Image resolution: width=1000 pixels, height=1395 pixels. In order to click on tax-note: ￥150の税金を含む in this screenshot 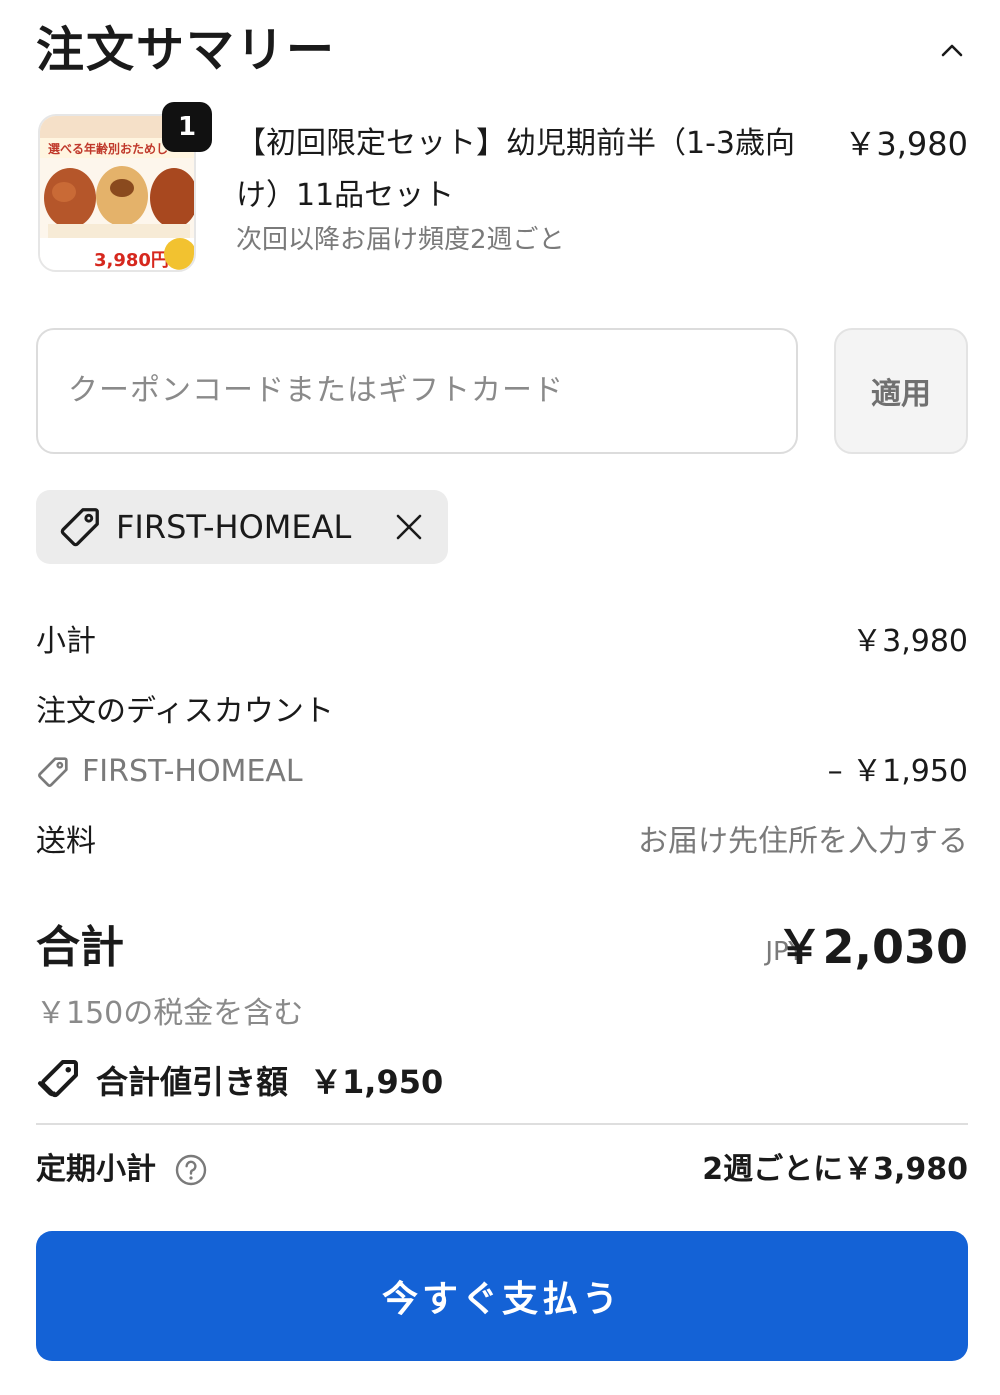, I will do `click(170, 1013)`.